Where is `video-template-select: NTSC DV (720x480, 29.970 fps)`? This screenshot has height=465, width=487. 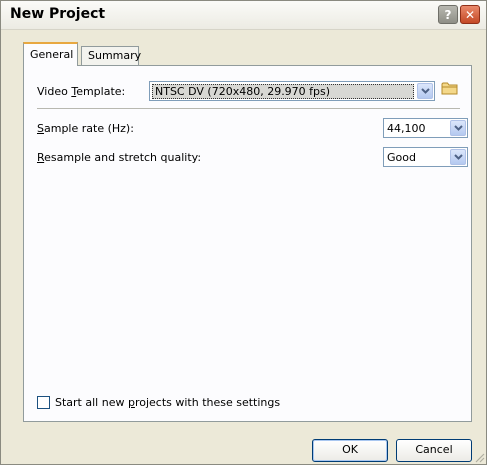 video-template-select: NTSC DV (720x480, 29.970 fps) is located at coordinates (292, 91).